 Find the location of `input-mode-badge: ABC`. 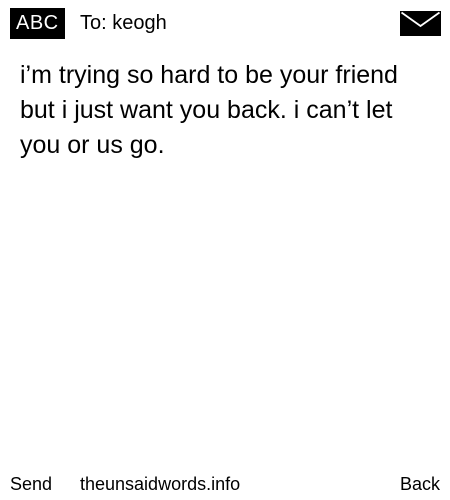

input-mode-badge: ABC is located at coordinates (37, 23).